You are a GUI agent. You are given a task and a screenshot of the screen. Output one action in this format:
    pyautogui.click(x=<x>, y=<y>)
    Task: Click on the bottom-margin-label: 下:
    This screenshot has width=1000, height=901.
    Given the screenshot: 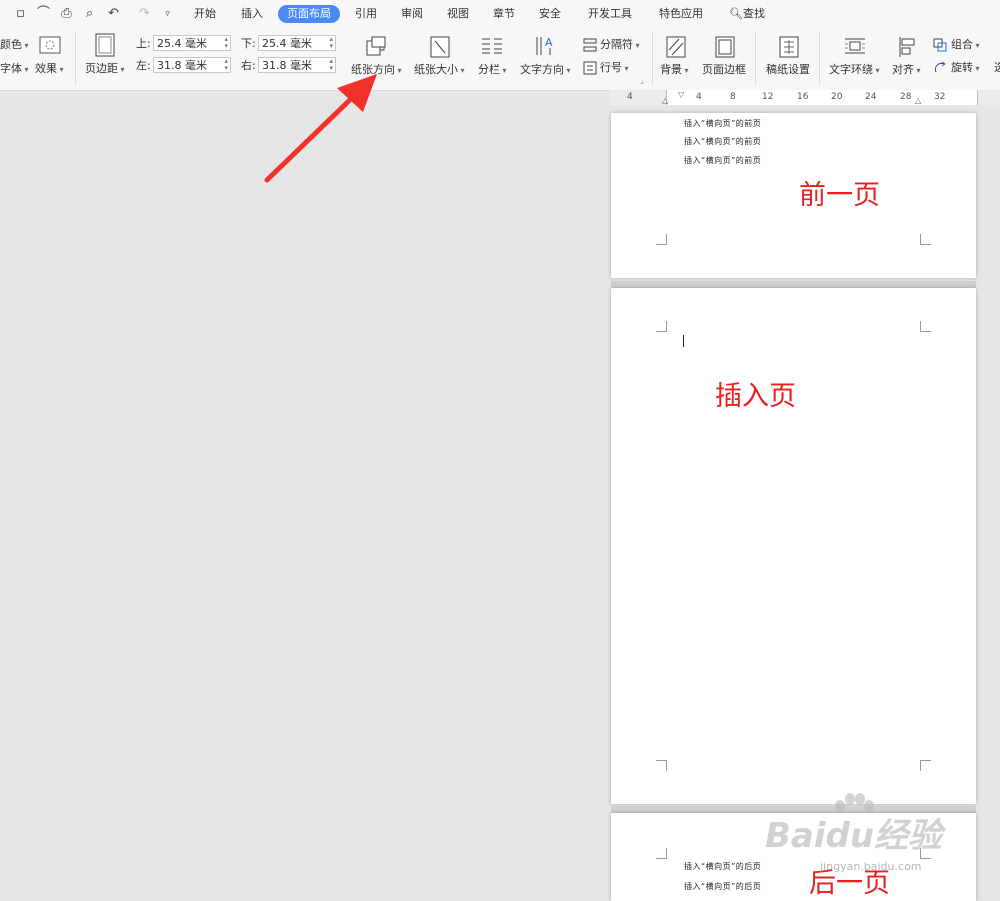 What is the action you would take?
    pyautogui.click(x=248, y=43)
    